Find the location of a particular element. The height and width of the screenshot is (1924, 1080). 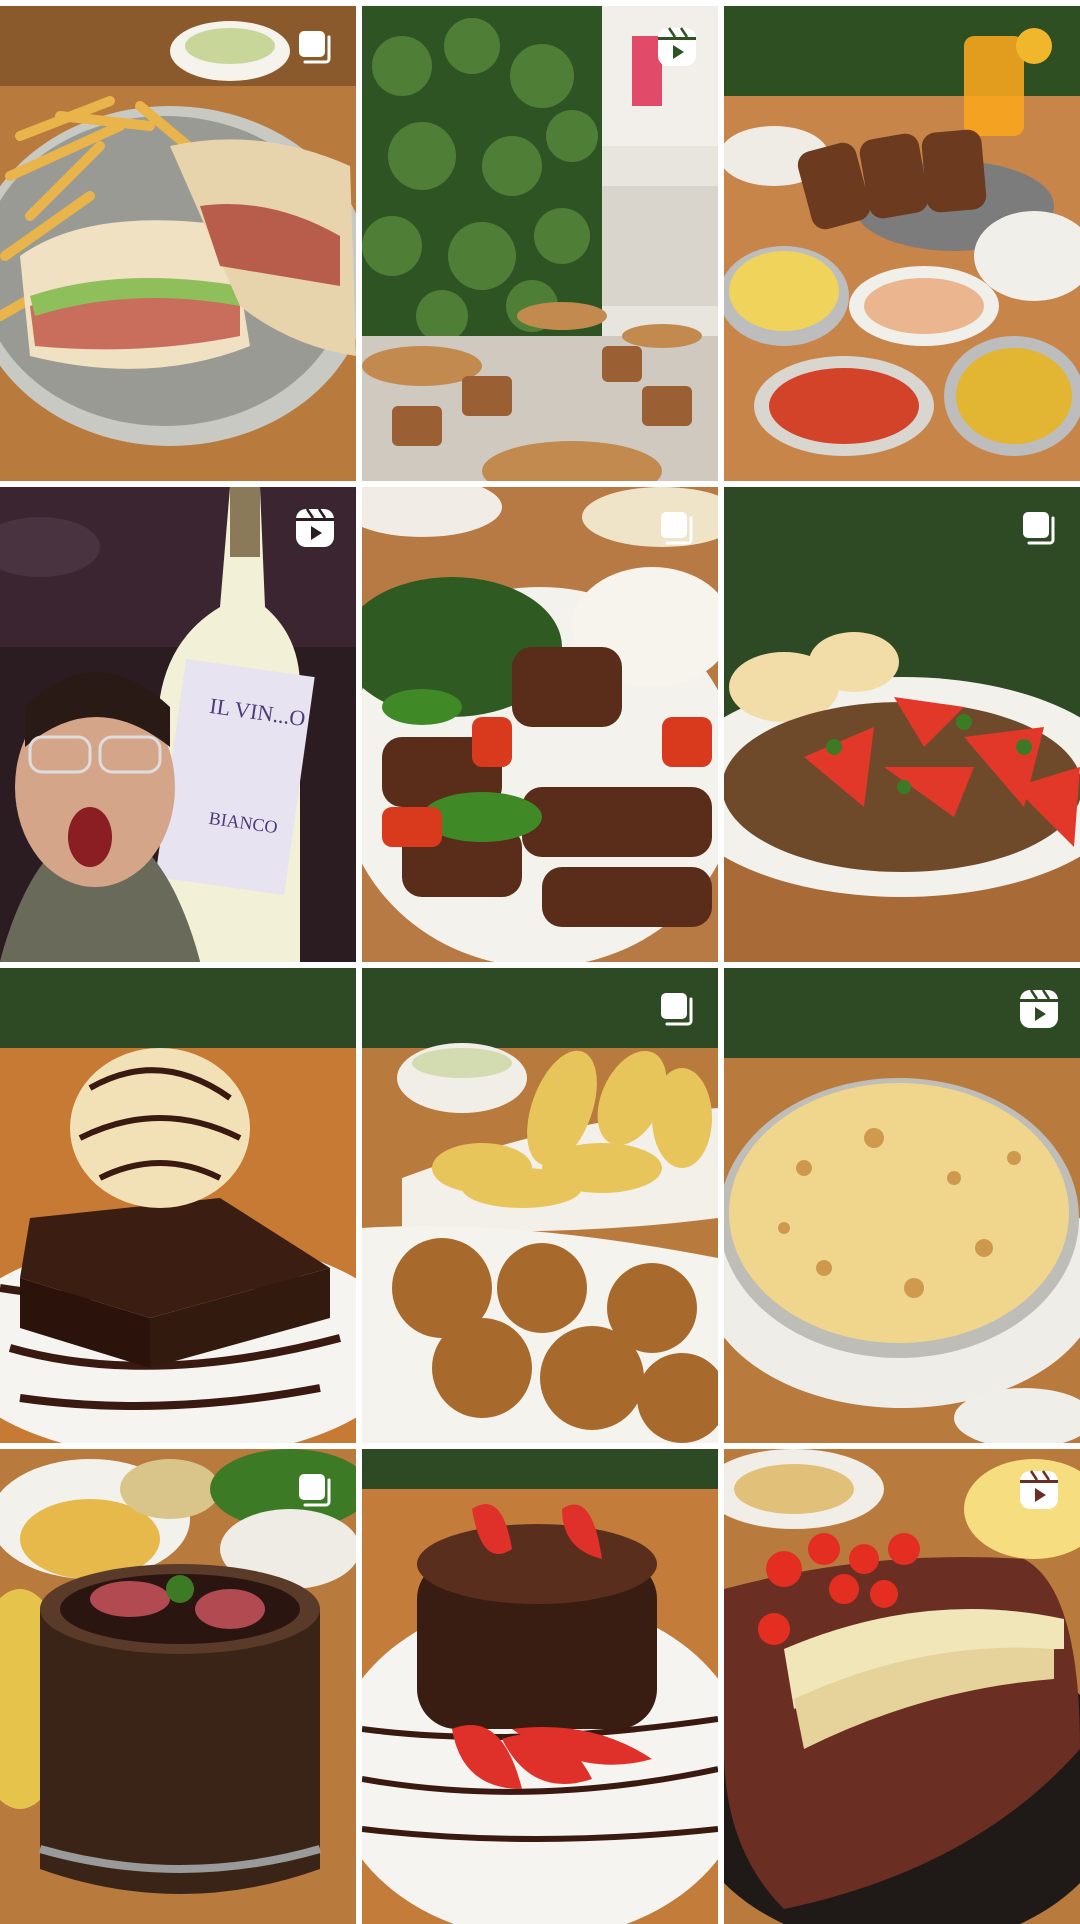

post-tile-sandwich-fries is located at coordinates (178, 243).